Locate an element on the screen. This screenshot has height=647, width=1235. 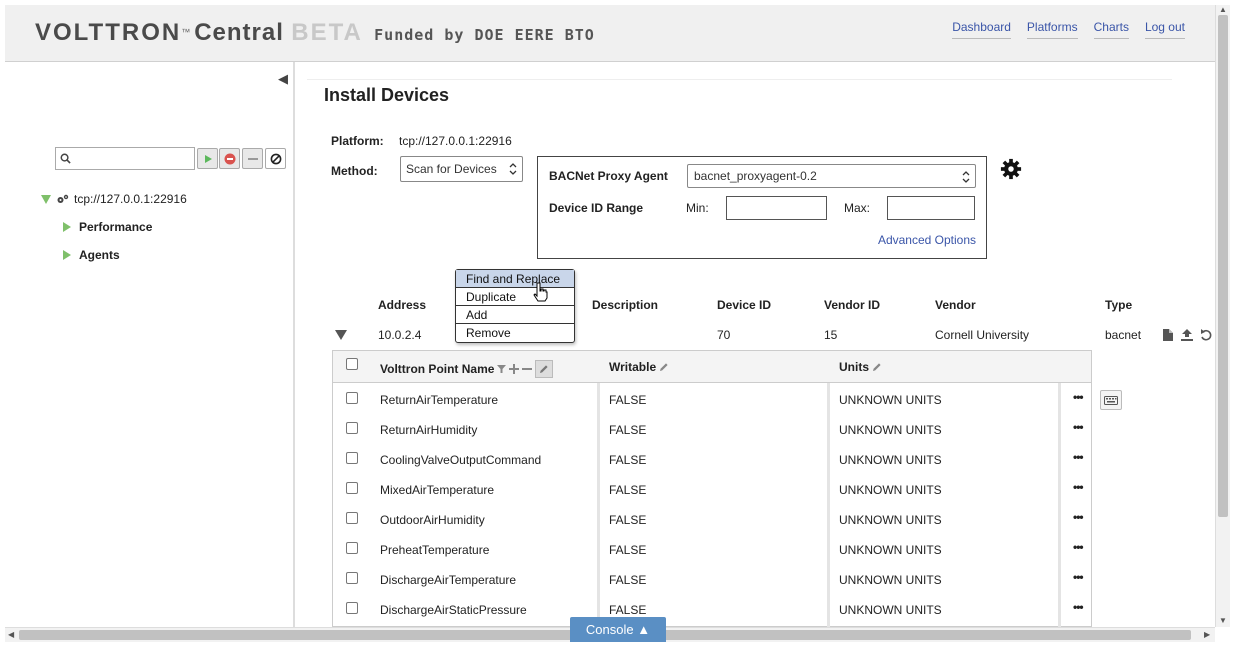
gear-icon is located at coordinates (1011, 169).